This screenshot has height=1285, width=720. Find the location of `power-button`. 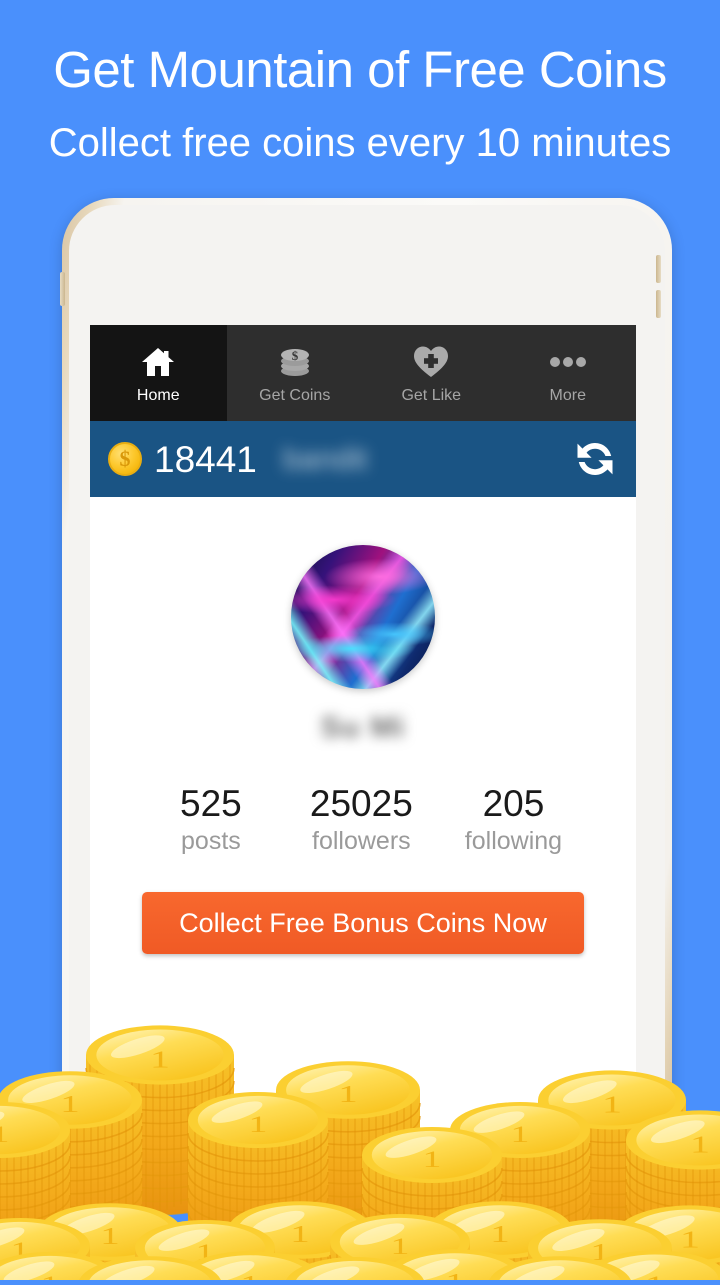

power-button is located at coordinates (62, 289).